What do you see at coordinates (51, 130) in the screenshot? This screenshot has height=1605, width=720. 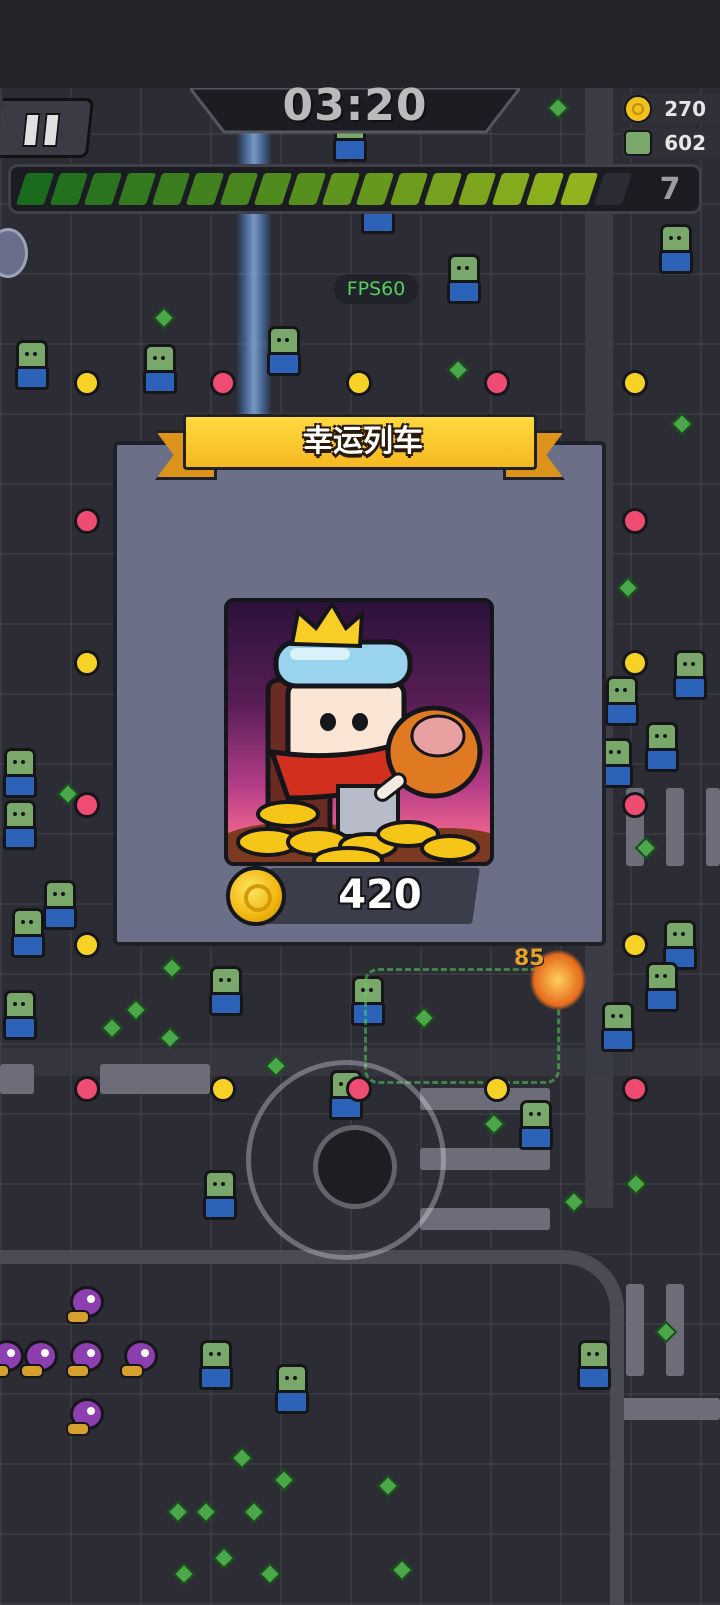 I see `pause-icon-bar` at bounding box center [51, 130].